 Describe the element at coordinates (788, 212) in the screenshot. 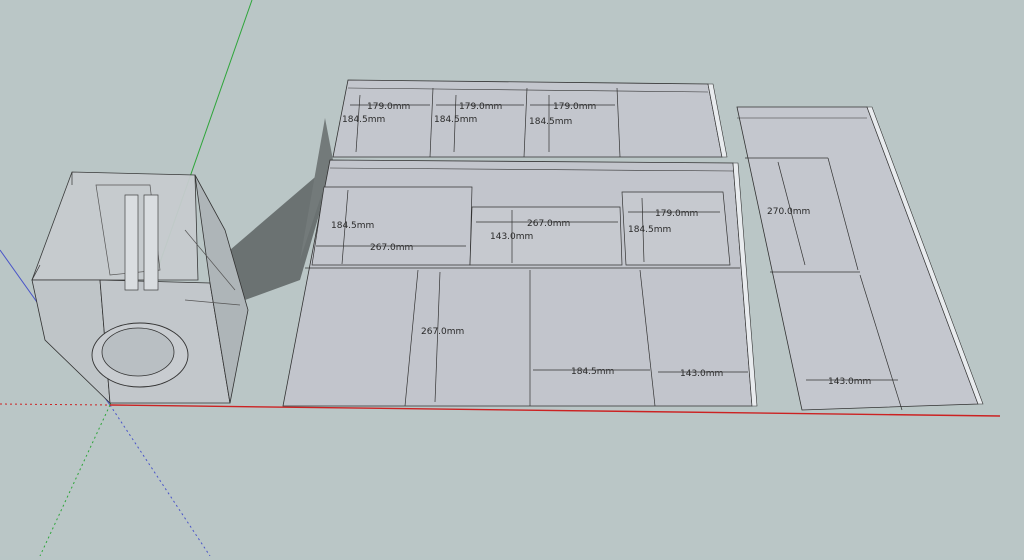

I see `dim-label: 270.0mm` at that location.